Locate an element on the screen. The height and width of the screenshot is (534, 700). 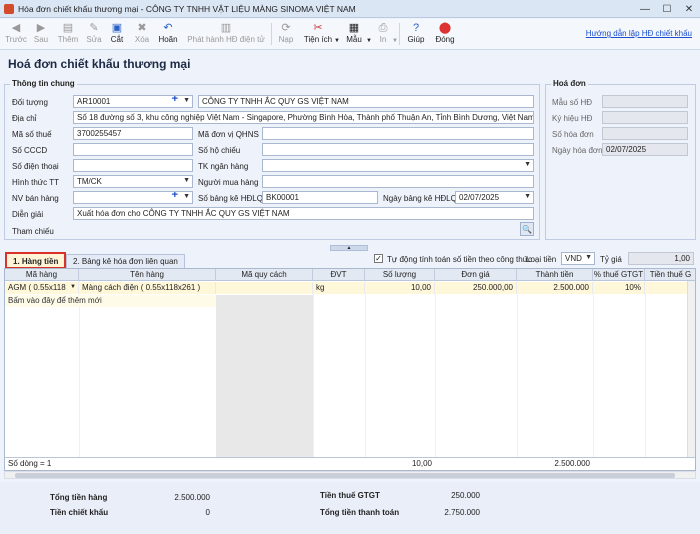
app-icon is located at coordinates (9, 9).